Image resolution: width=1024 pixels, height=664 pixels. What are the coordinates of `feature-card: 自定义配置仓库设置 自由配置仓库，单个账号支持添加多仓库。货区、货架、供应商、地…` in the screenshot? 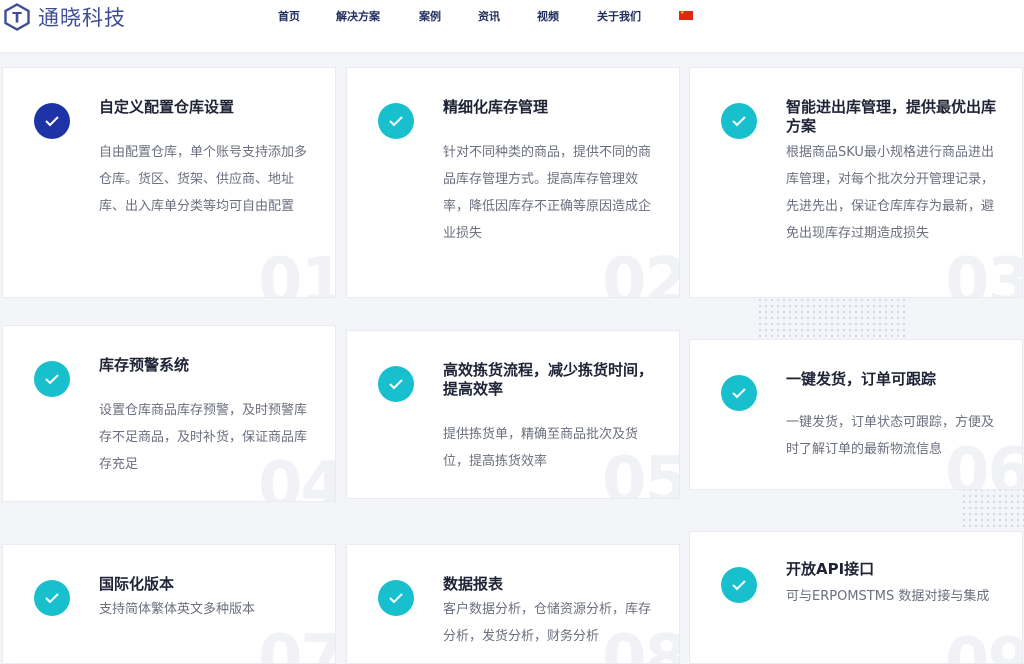 It's located at (169, 182).